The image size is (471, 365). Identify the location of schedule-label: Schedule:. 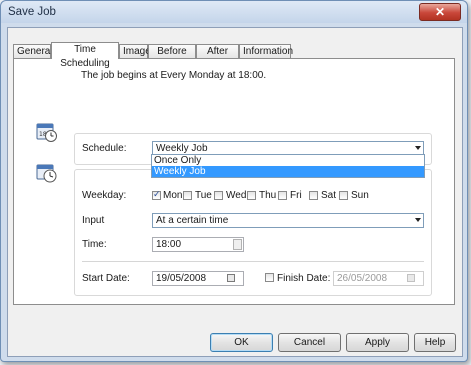
(104, 148).